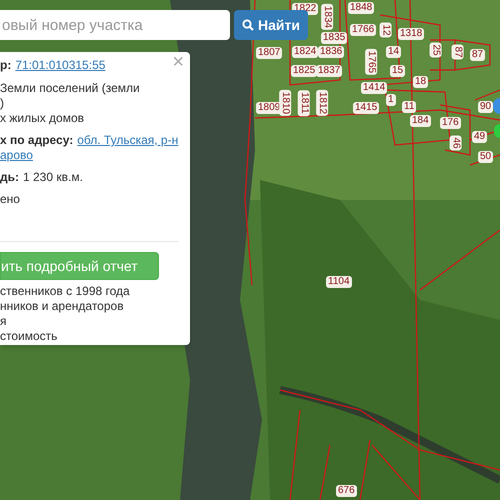 Image resolution: width=500 pixels, height=500 pixels. Describe the element at coordinates (304, 103) in the screenshot. I see `parcel-number-label: 1811` at that location.